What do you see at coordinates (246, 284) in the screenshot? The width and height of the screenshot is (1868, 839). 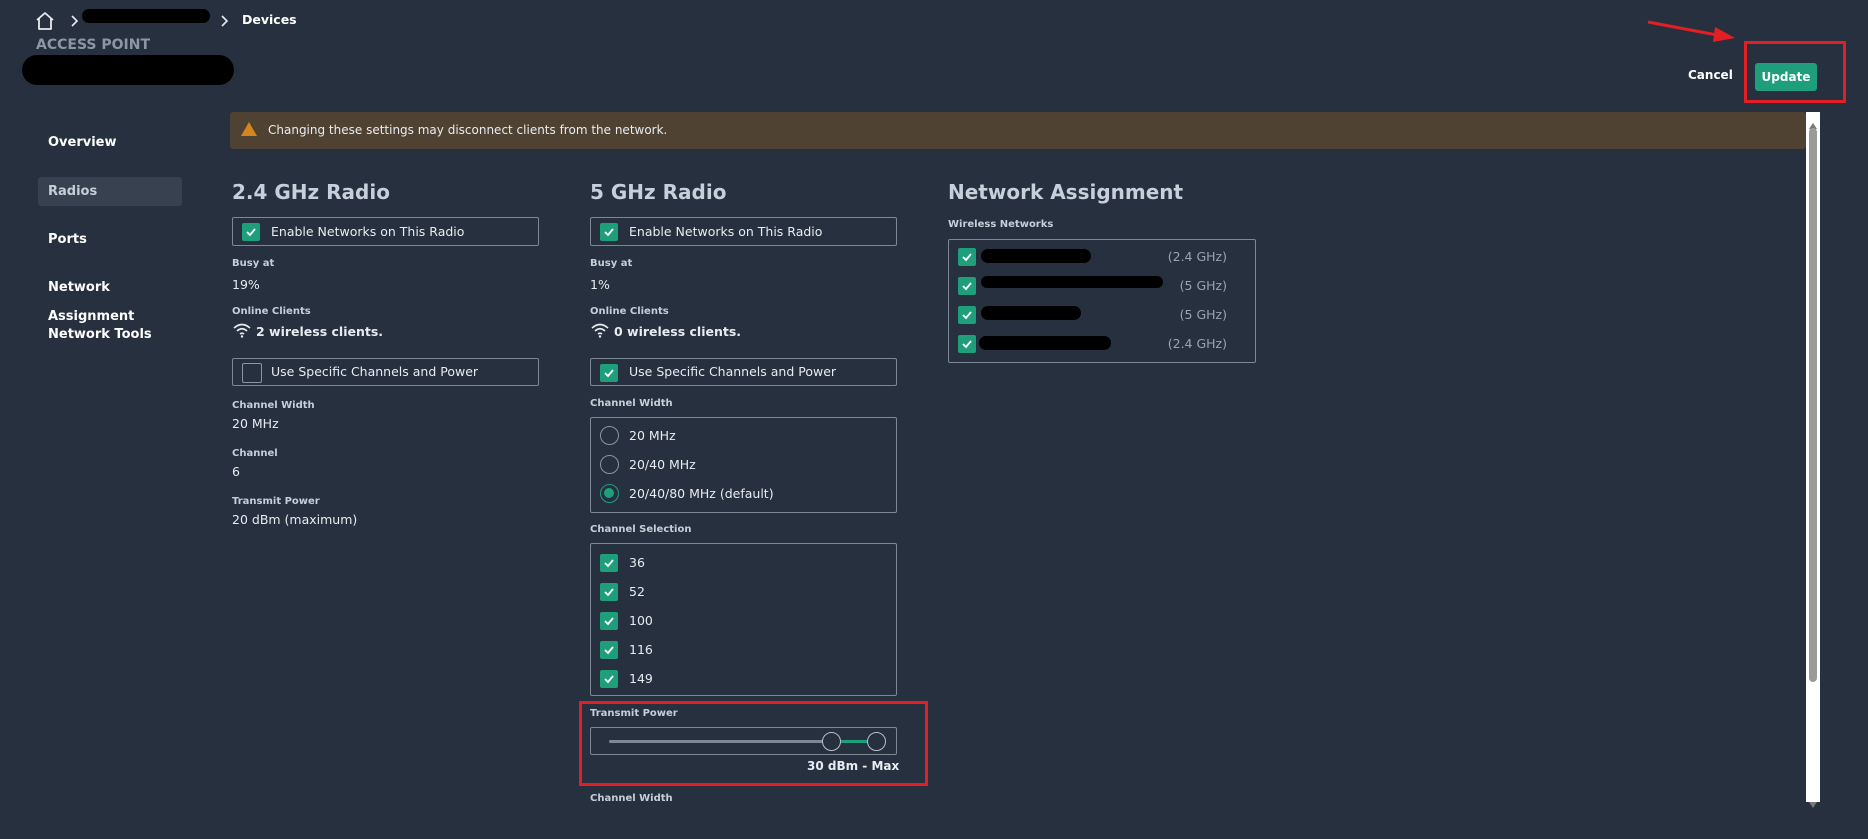 I see `busy-value: 19%` at bounding box center [246, 284].